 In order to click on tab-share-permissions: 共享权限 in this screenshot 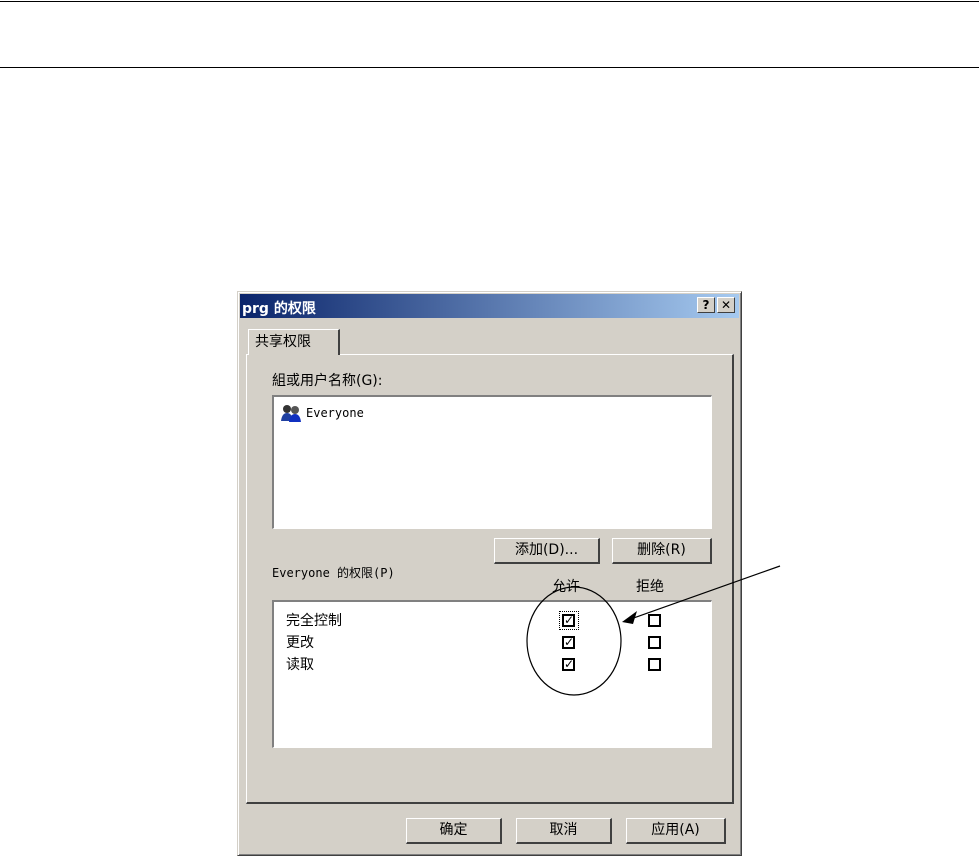, I will do `click(294, 342)`.